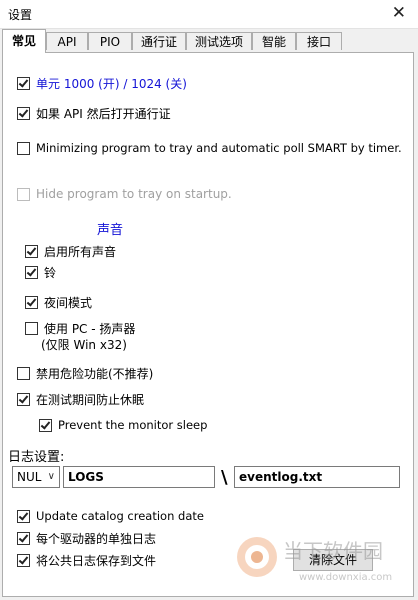 Image resolution: width=418 pixels, height=600 pixels. Describe the element at coordinates (23, 194) in the screenshot. I see `hide-startup-checkbox` at that location.